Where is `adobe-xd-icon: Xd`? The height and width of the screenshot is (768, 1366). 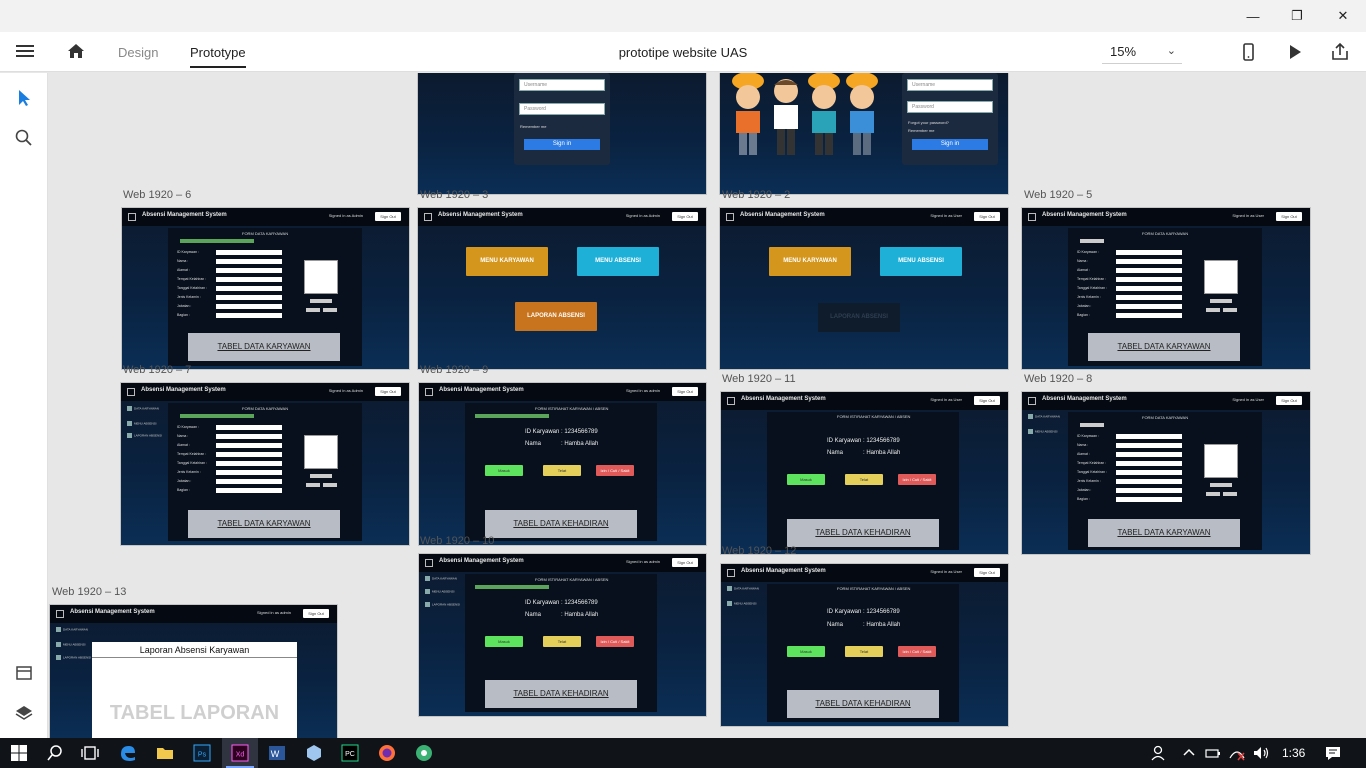 adobe-xd-icon: Xd is located at coordinates (240, 753).